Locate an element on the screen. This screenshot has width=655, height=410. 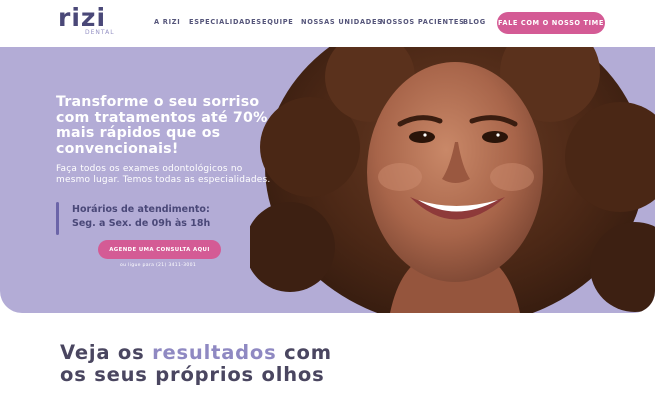
hours-label: Horários de atendimento: is located at coordinates (141, 209).